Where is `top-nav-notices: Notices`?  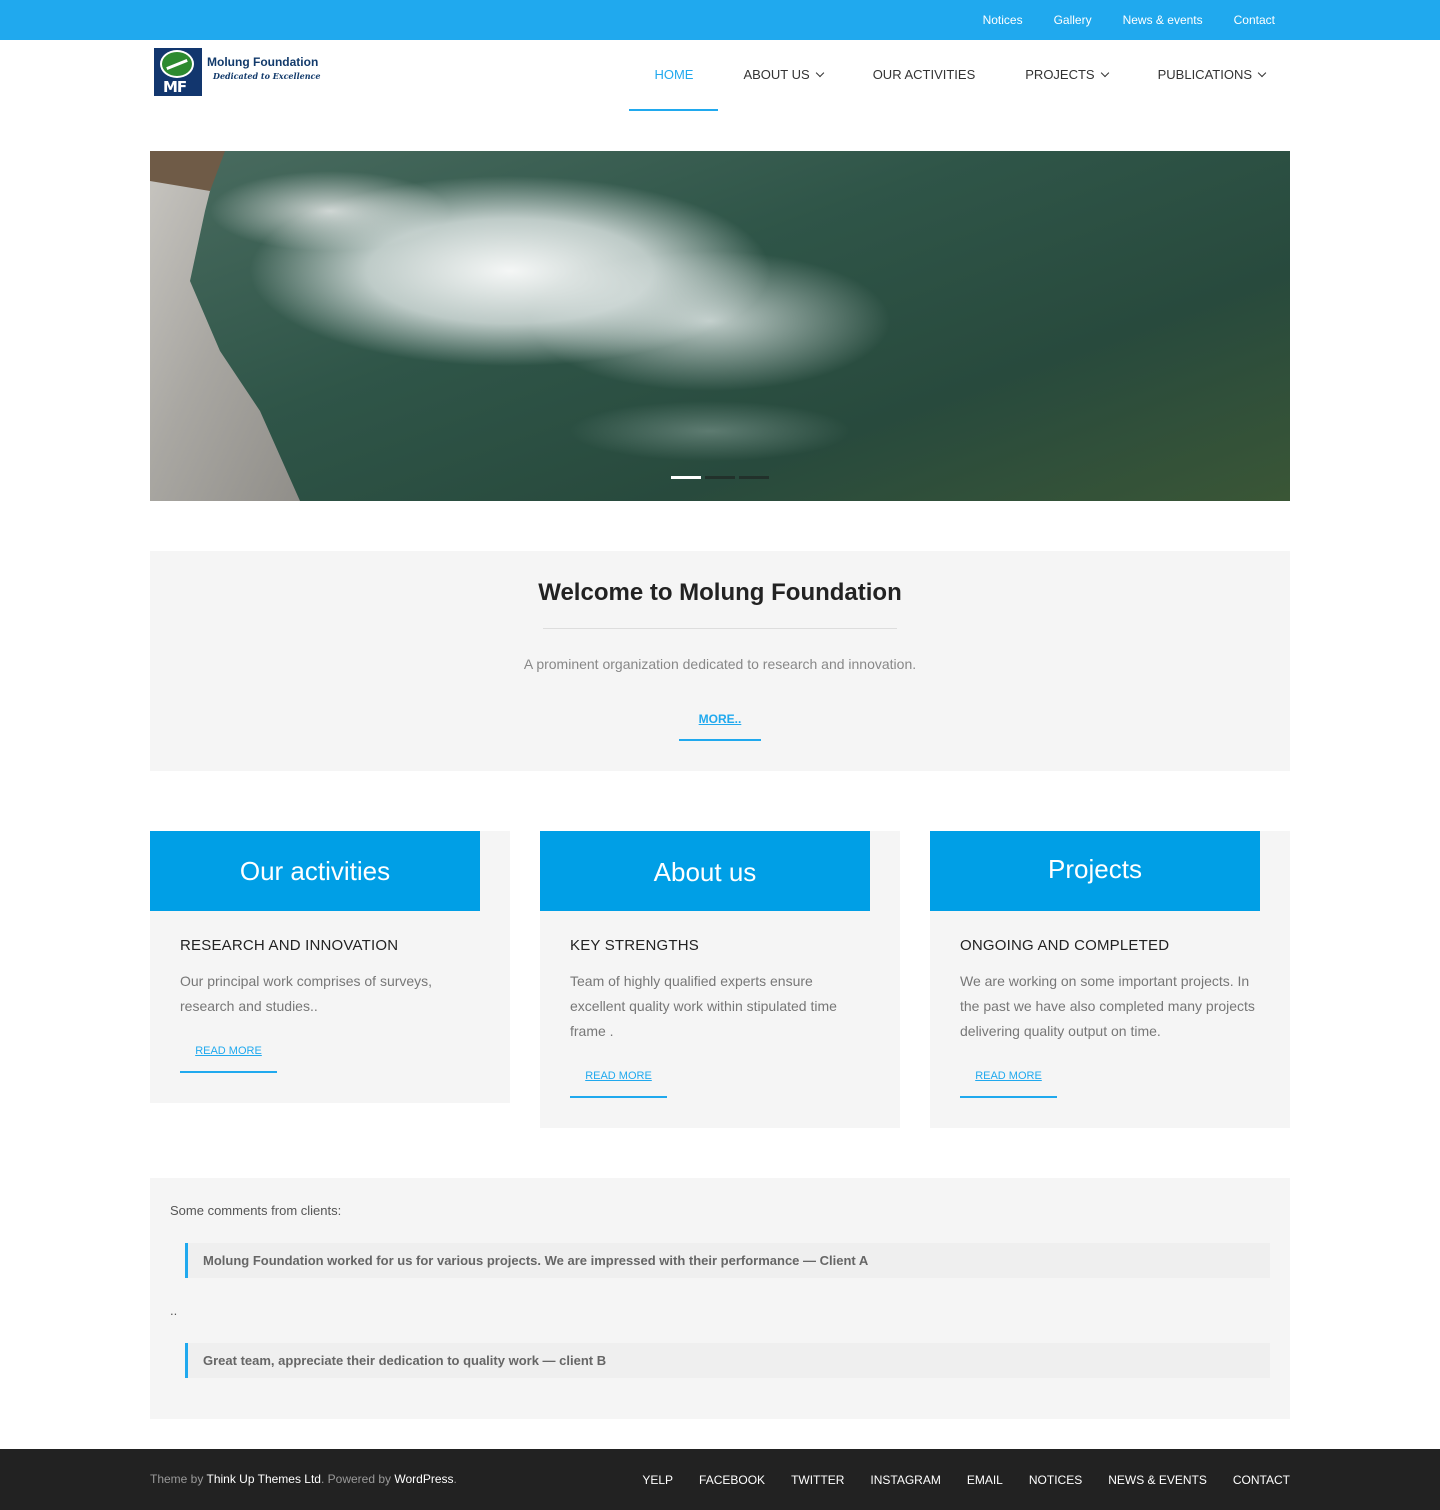
top-nav-notices: Notices is located at coordinates (1003, 20).